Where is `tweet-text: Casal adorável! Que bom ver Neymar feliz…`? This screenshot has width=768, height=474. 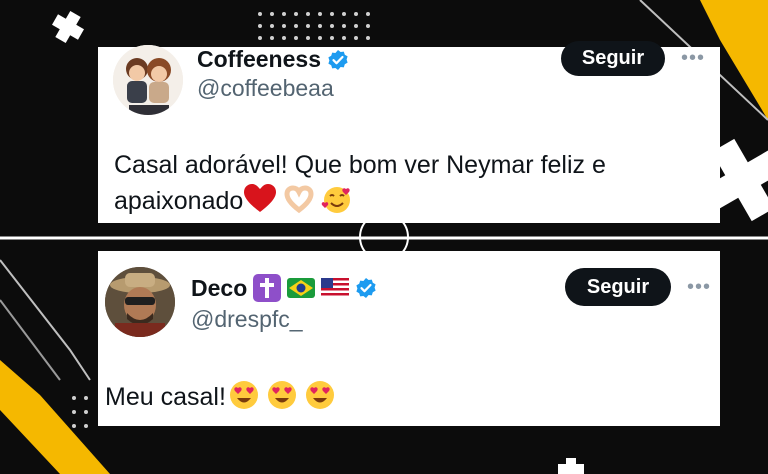
tweet-text: Casal adorável! Que bom ver Neymar feliz… is located at coordinates (404, 183).